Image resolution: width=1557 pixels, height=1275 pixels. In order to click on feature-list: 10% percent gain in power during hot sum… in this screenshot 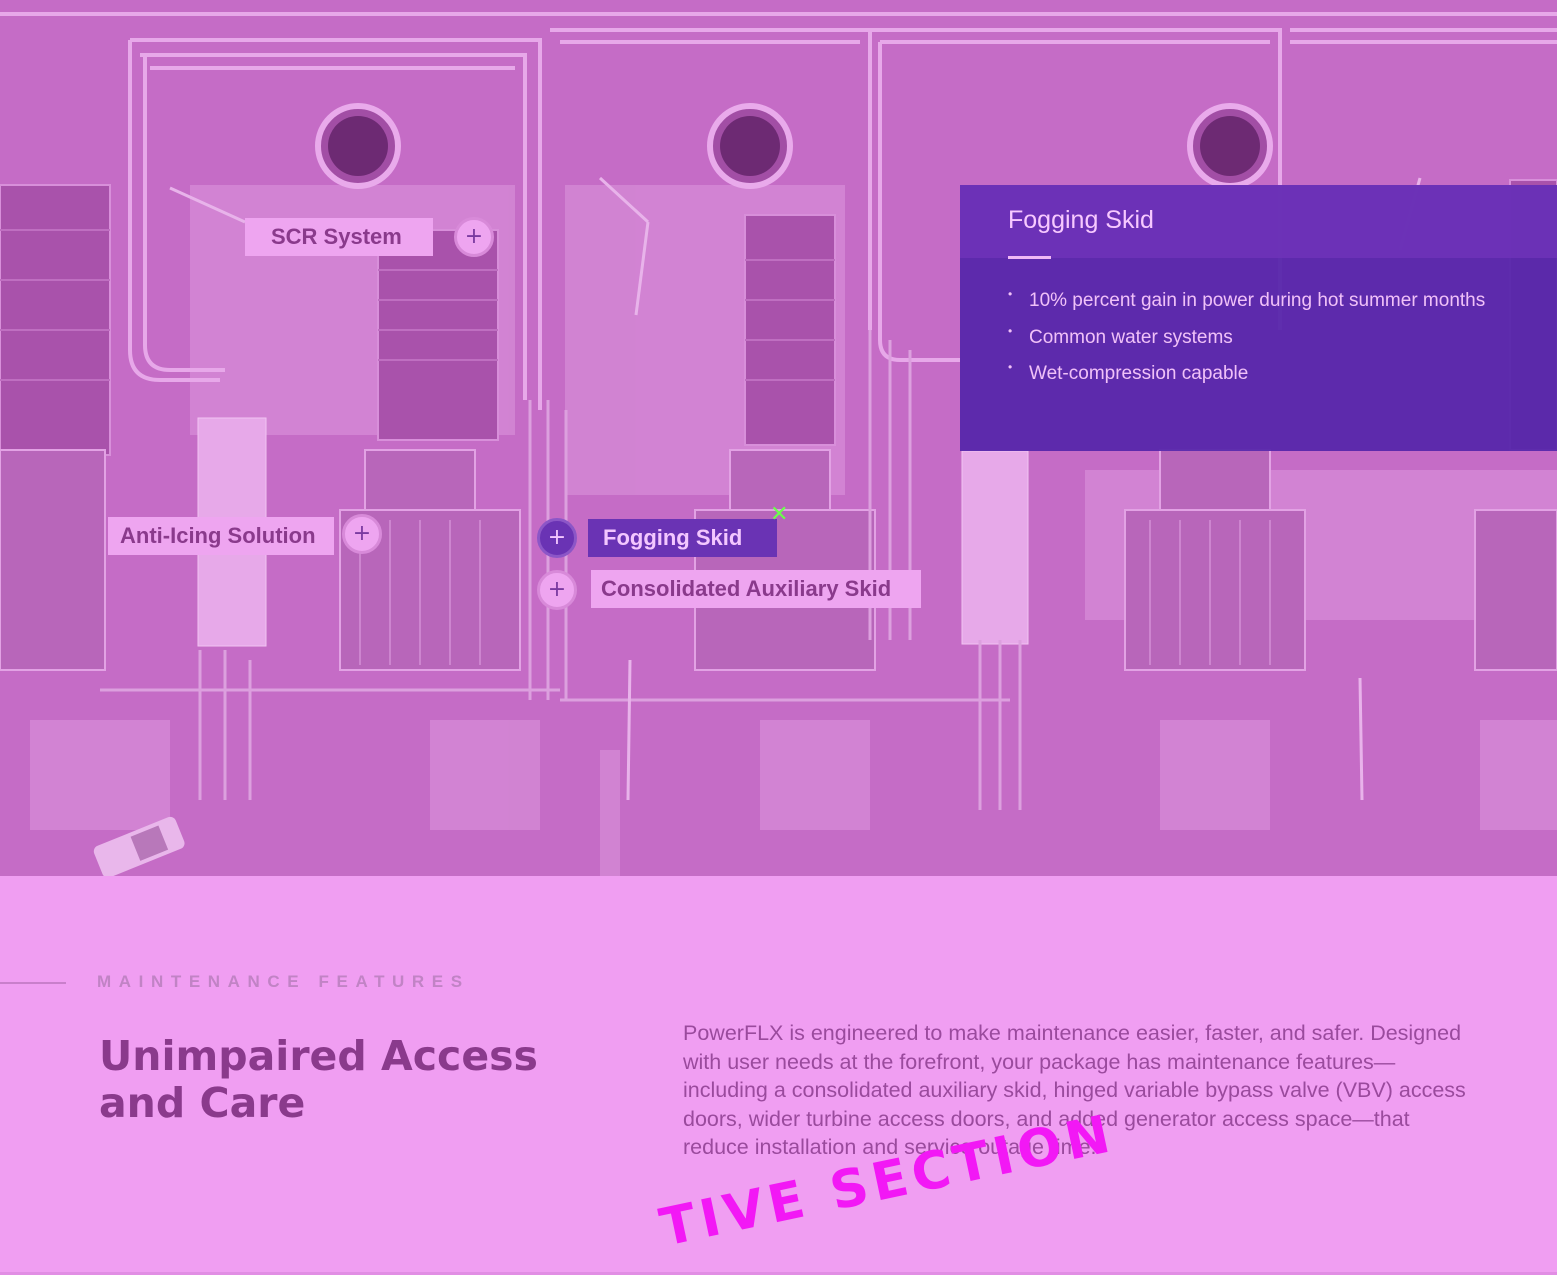, I will do `click(1246, 343)`.